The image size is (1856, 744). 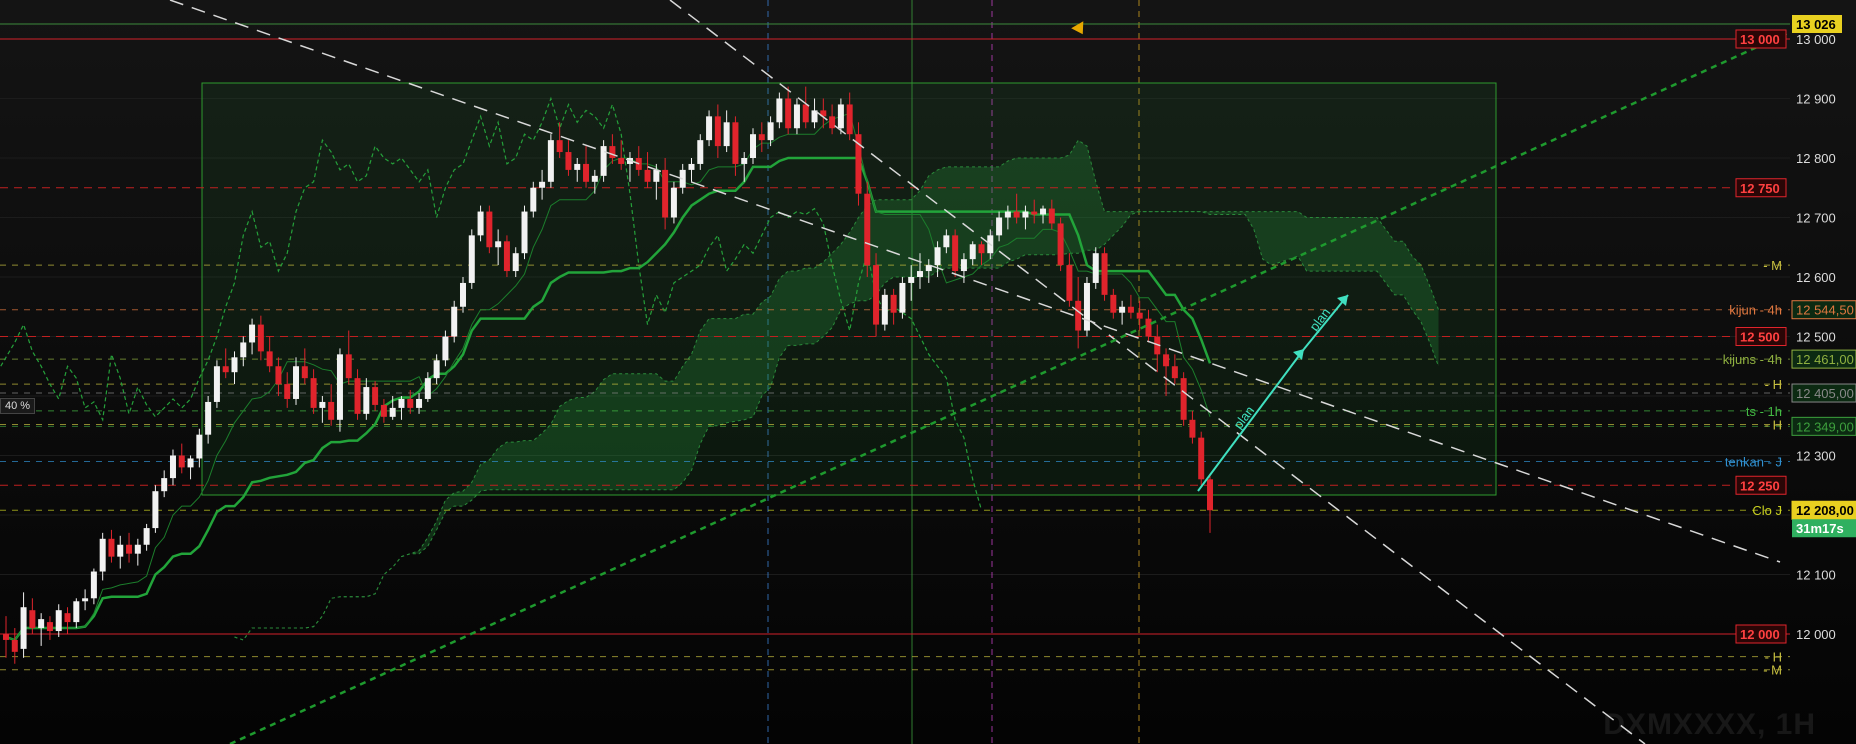 What do you see at coordinates (1816, 24) in the screenshot?
I see `current-price-tag-label: 13 026` at bounding box center [1816, 24].